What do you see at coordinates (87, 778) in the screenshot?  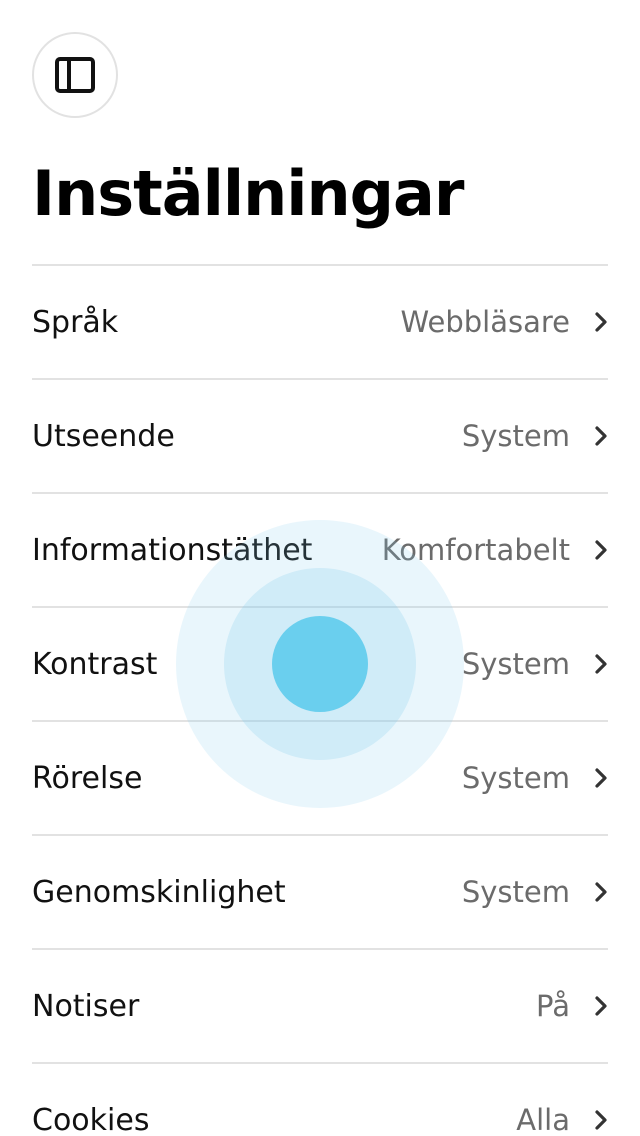 I see `settings-row-label: Rörelse` at bounding box center [87, 778].